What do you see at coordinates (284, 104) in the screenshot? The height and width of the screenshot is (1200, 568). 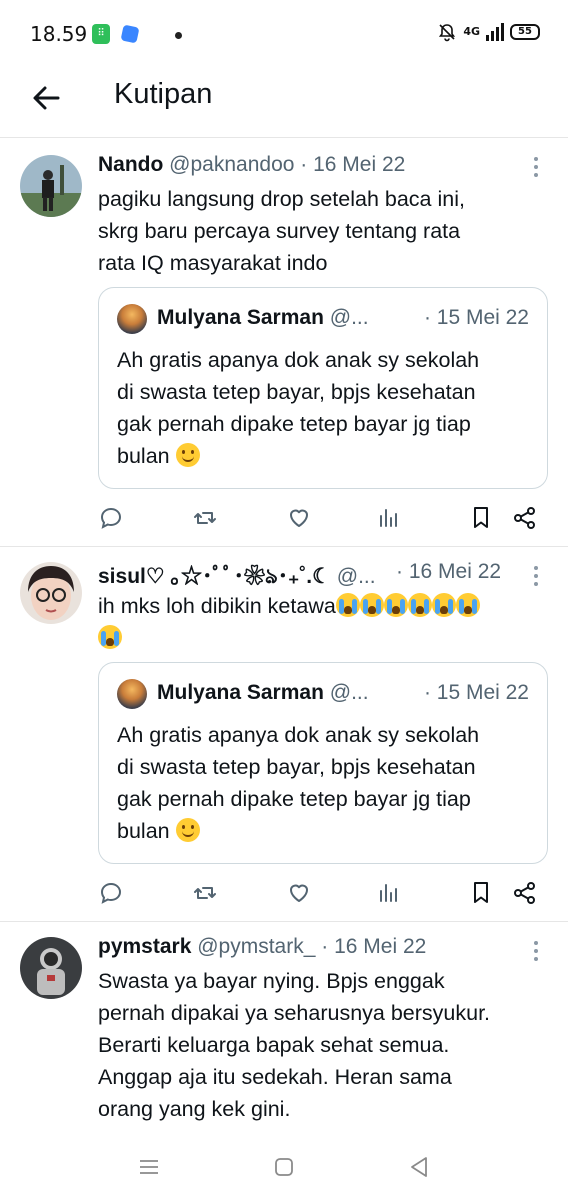 I see `top-bar: Kutipan` at bounding box center [284, 104].